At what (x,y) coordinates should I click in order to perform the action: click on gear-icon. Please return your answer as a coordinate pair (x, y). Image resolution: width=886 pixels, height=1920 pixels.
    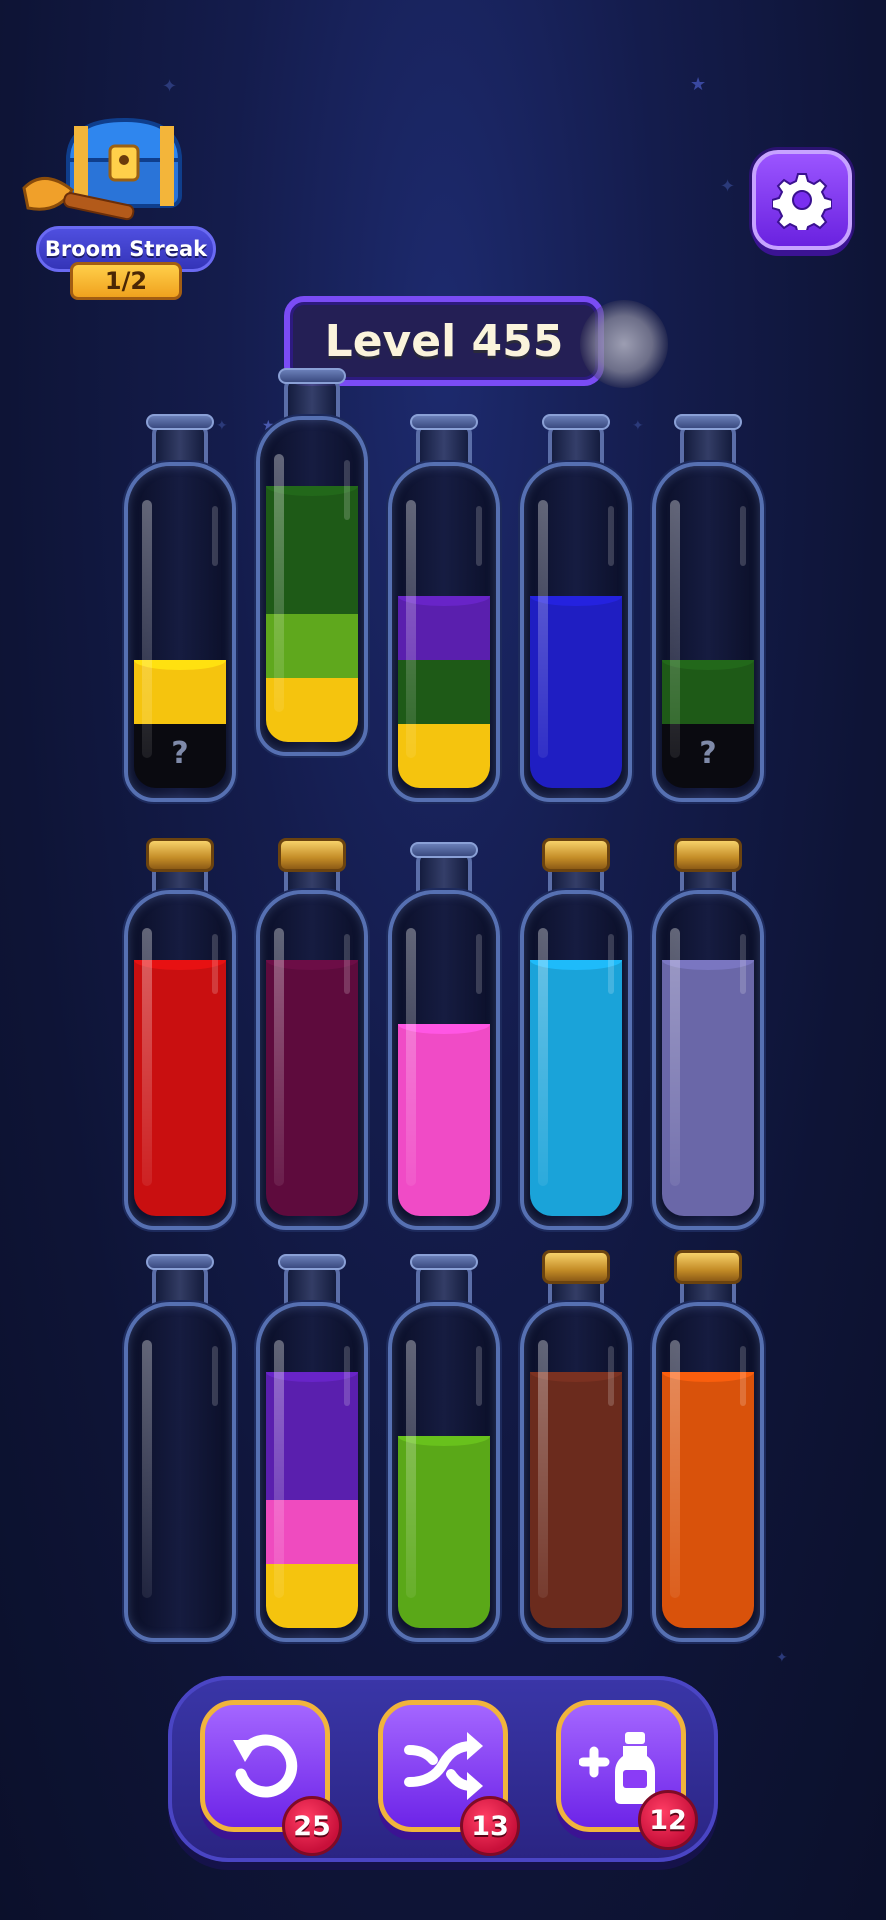
    Looking at the image, I should click on (802, 201).